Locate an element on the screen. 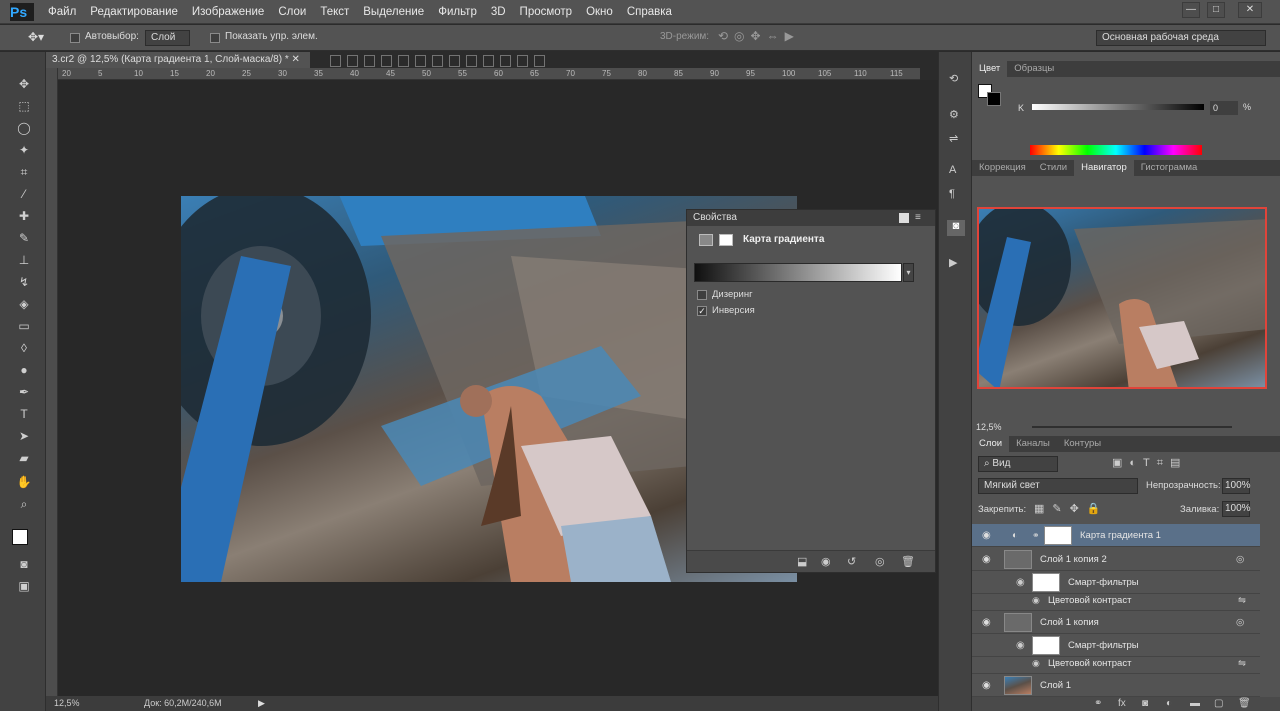 Image resolution: width=1280 pixels, height=711 pixels. menu-layers: Слои is located at coordinates (292, 12).